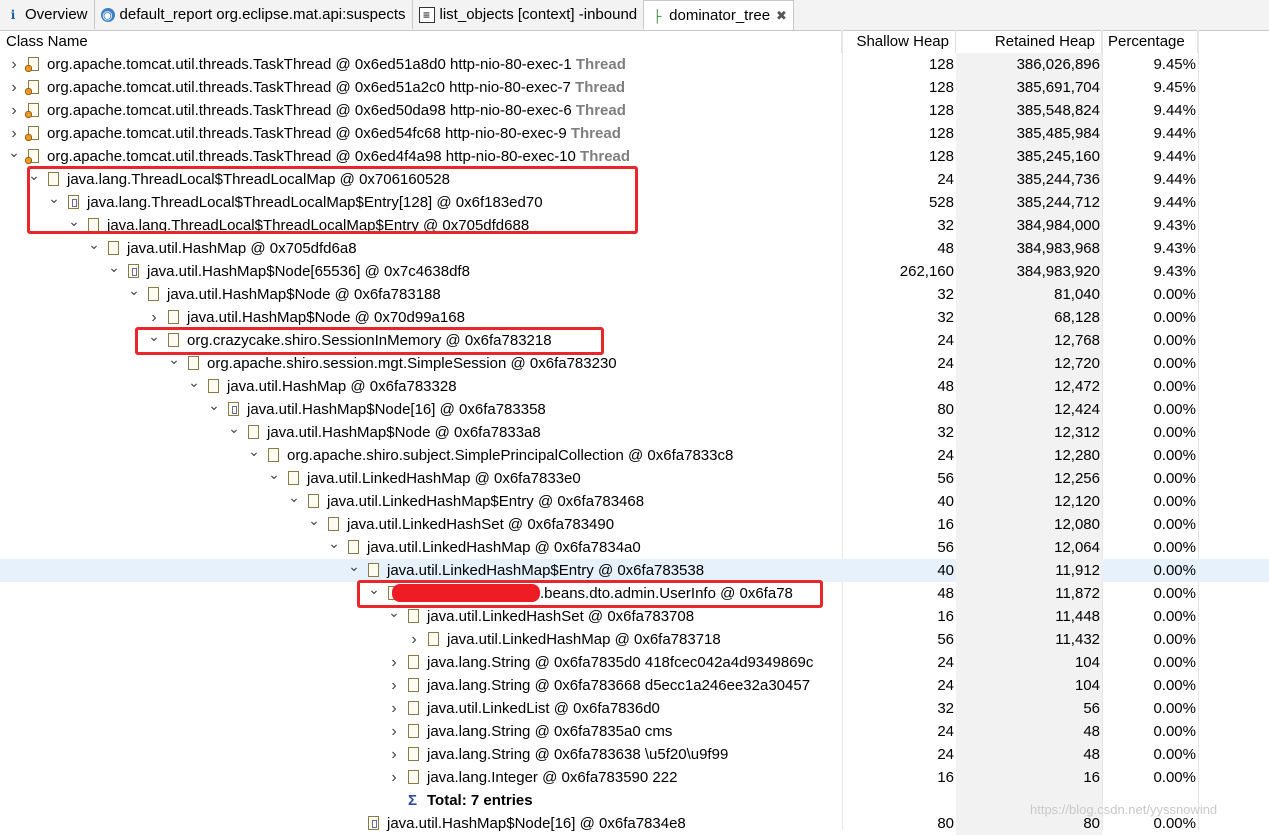  What do you see at coordinates (529, 14) in the screenshot?
I see `tab-list_objects: ≡ list_objects [context] -inbound` at bounding box center [529, 14].